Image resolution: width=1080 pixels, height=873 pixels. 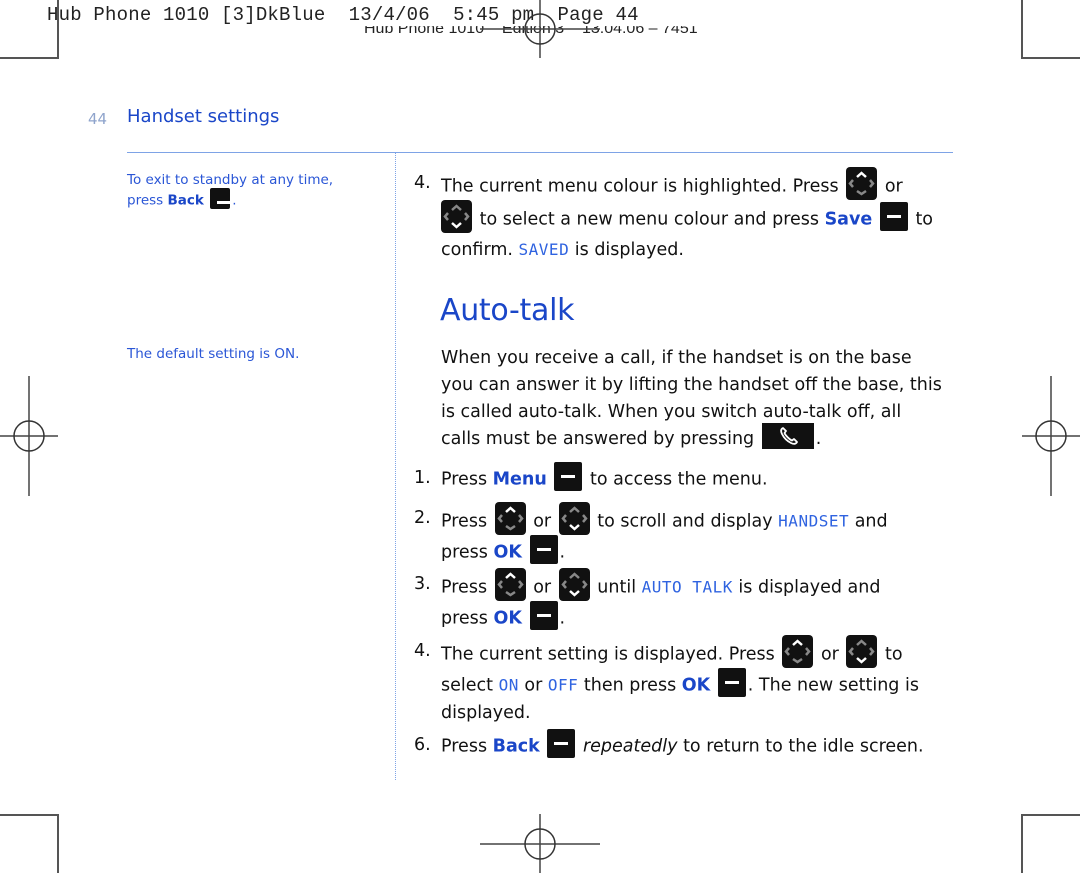 I want to click on crop-mark-top-right-v, so click(x=1022, y=29).